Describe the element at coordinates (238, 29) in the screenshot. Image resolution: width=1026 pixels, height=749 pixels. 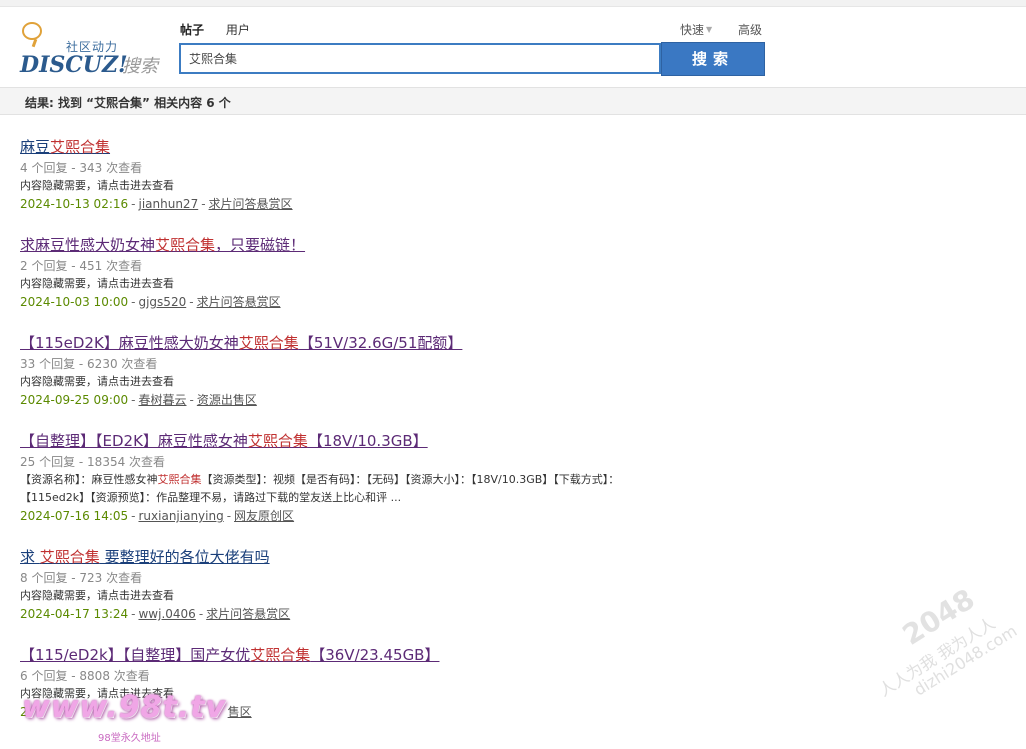
I see `tab-users: 用户` at that location.